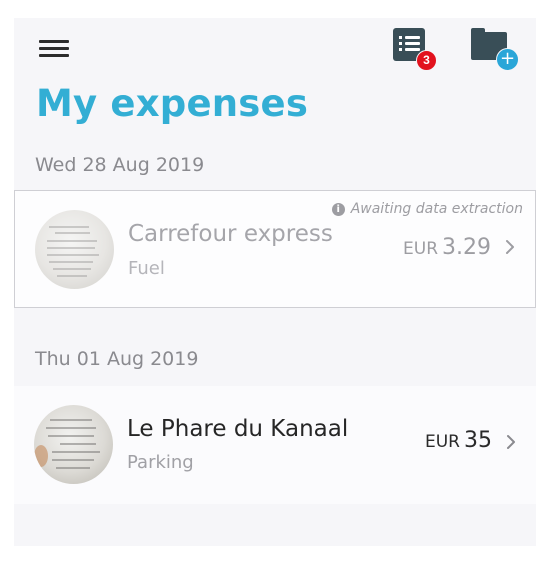 The width and height of the screenshot is (536, 562). I want to click on extraction-status: i Awaiting data extraction, so click(427, 209).